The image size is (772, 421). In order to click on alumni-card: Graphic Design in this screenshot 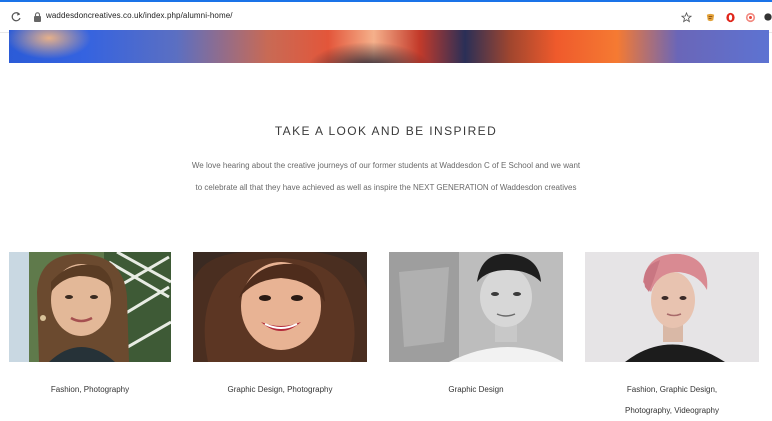, I will do `click(476, 332)`.